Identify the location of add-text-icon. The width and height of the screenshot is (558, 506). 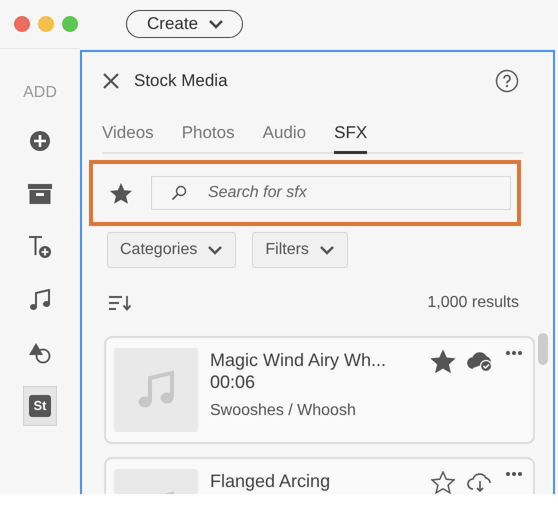
(40, 247).